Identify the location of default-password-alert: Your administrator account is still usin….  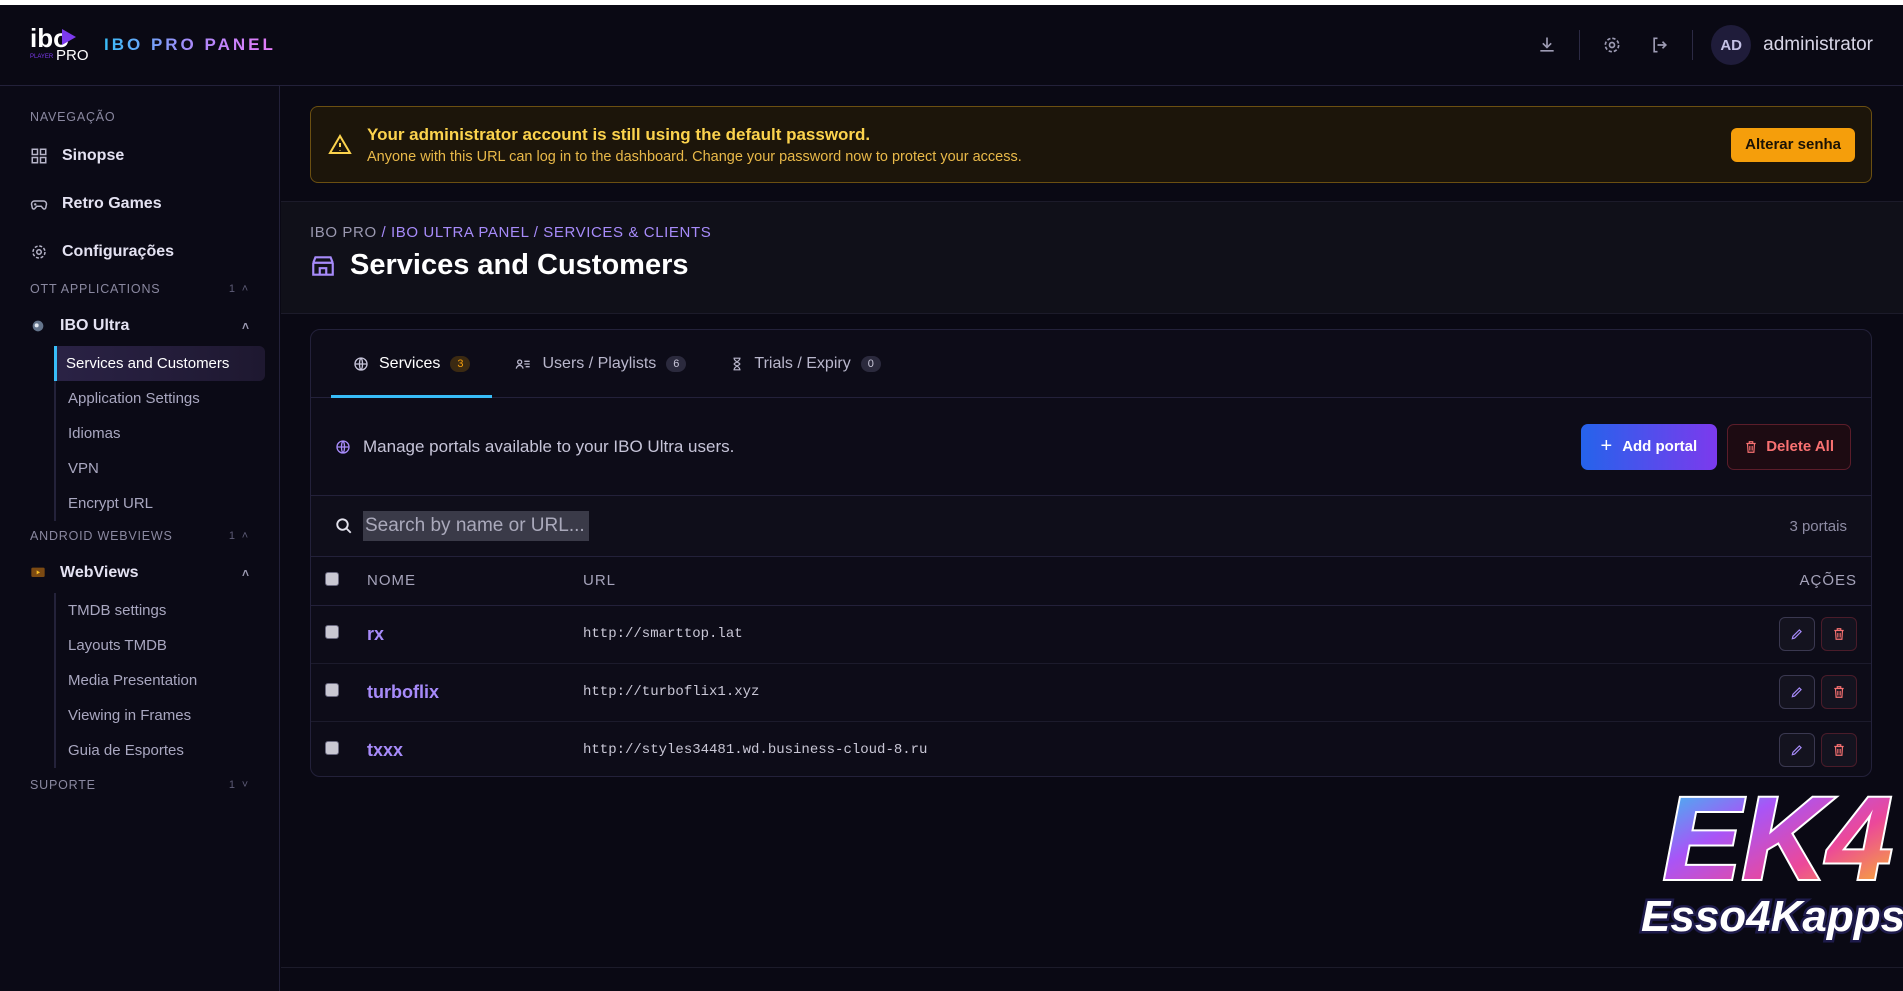
(1091, 144).